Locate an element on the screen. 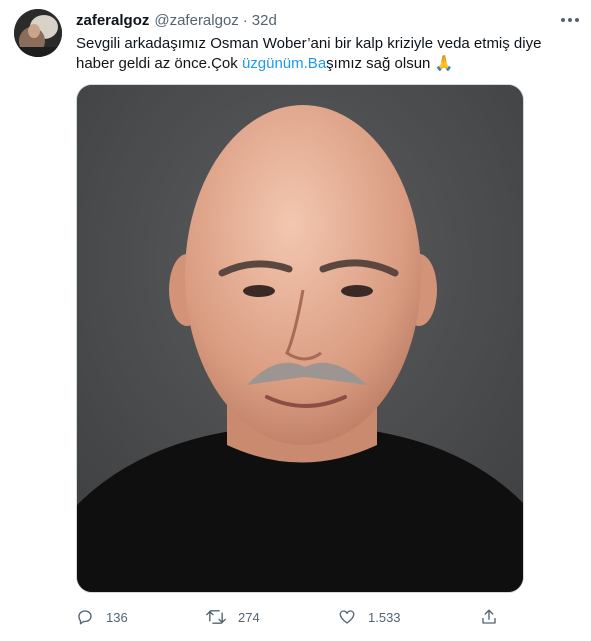  heart-icon is located at coordinates (347, 617).